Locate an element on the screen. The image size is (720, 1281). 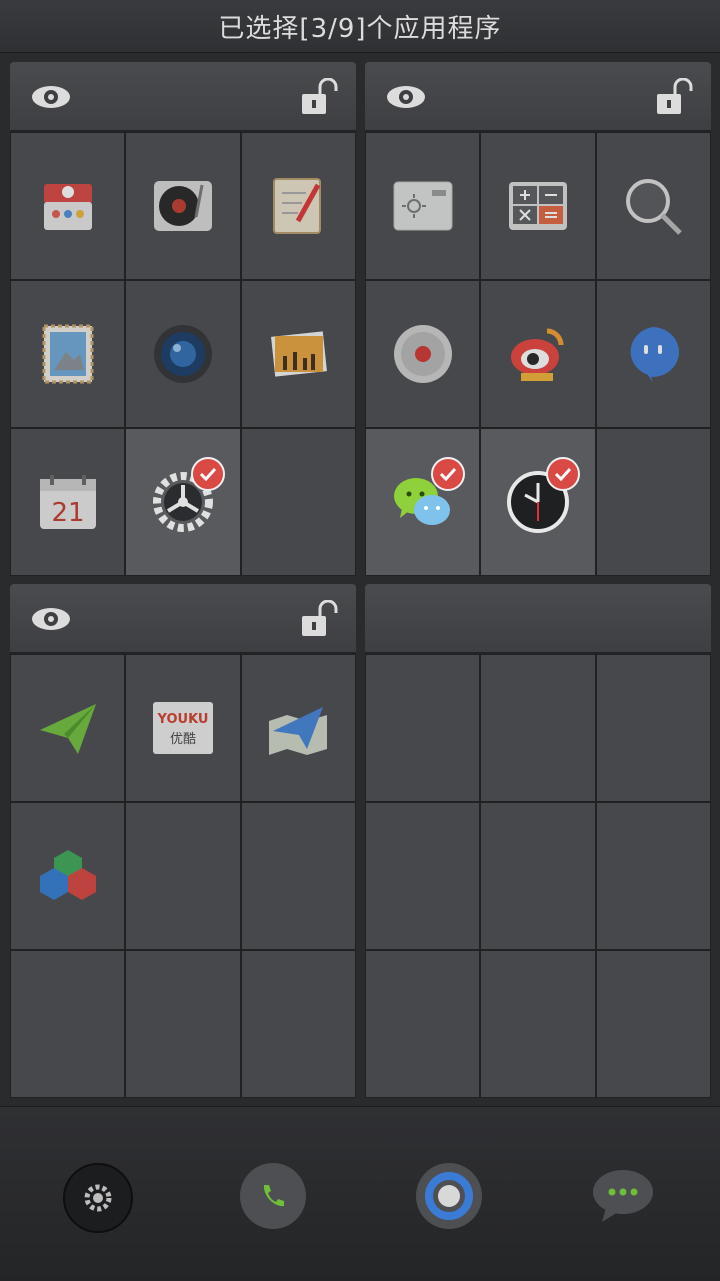
dock-settings-button is located at coordinates (98, 1198).